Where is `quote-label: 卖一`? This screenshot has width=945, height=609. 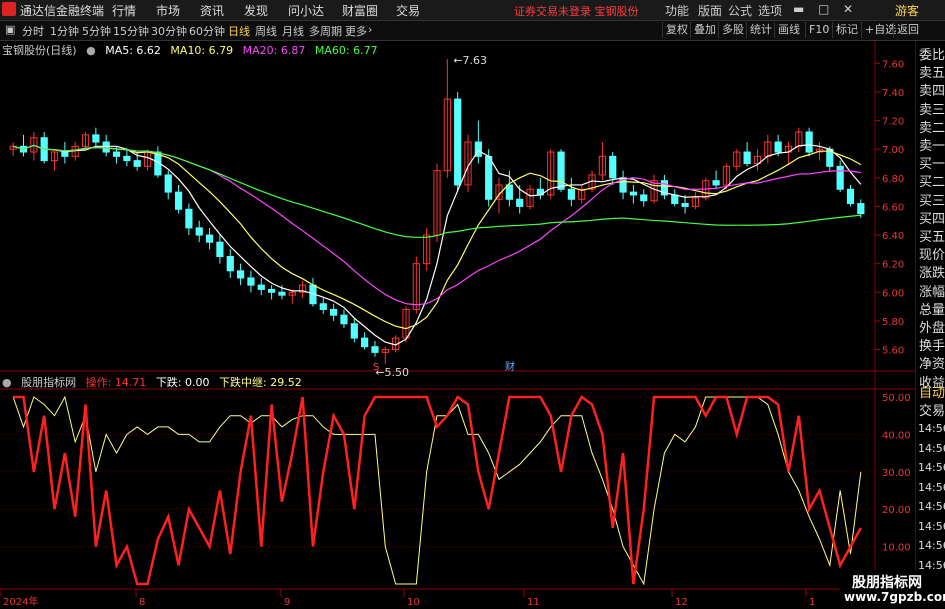
quote-label: 卖一 is located at coordinates (932, 146).